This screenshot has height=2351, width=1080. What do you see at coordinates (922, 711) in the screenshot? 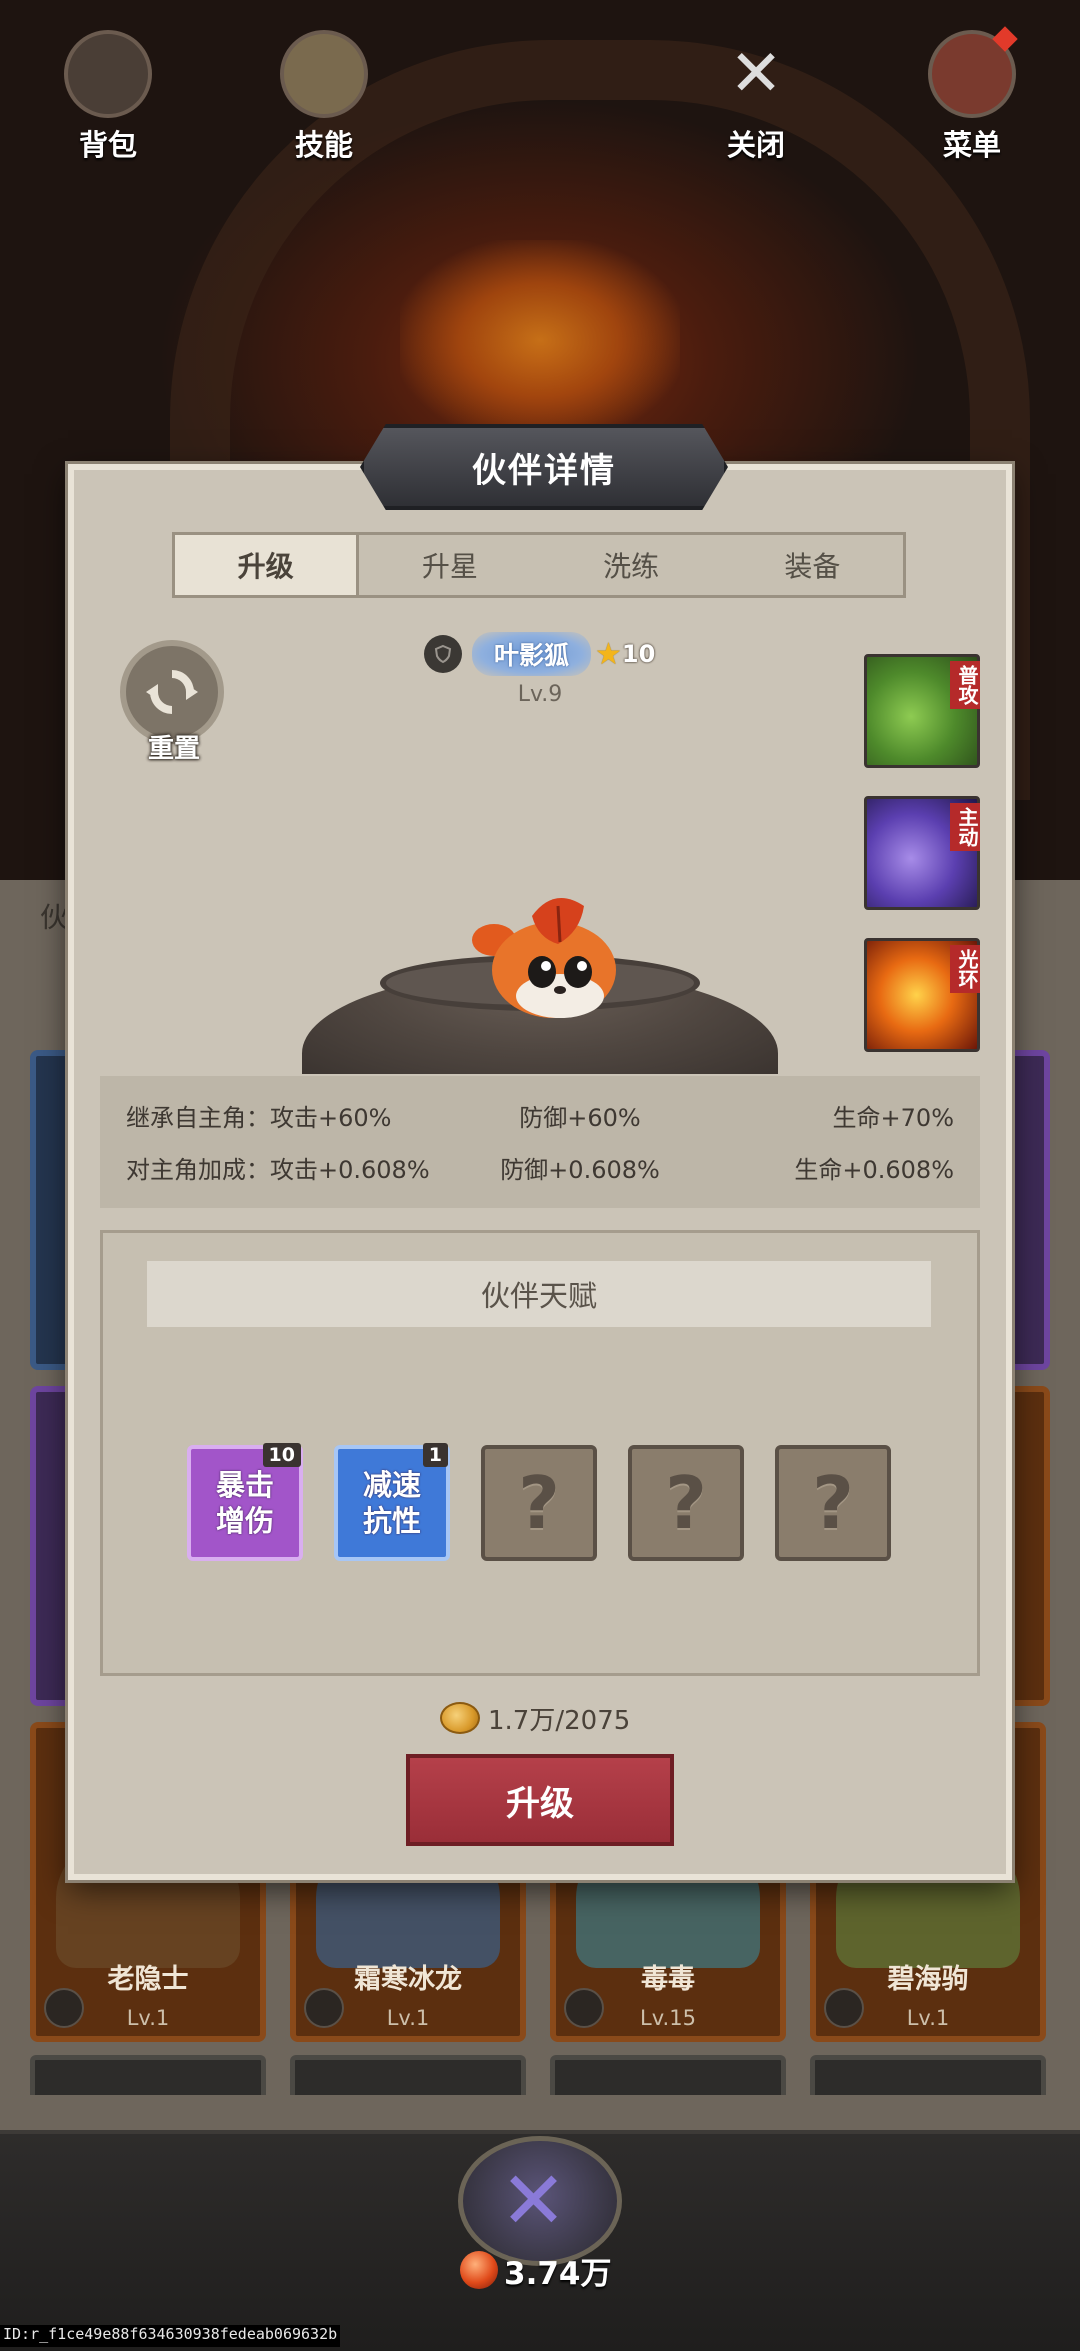
I see `skill-normal-attack: 普攻` at bounding box center [922, 711].